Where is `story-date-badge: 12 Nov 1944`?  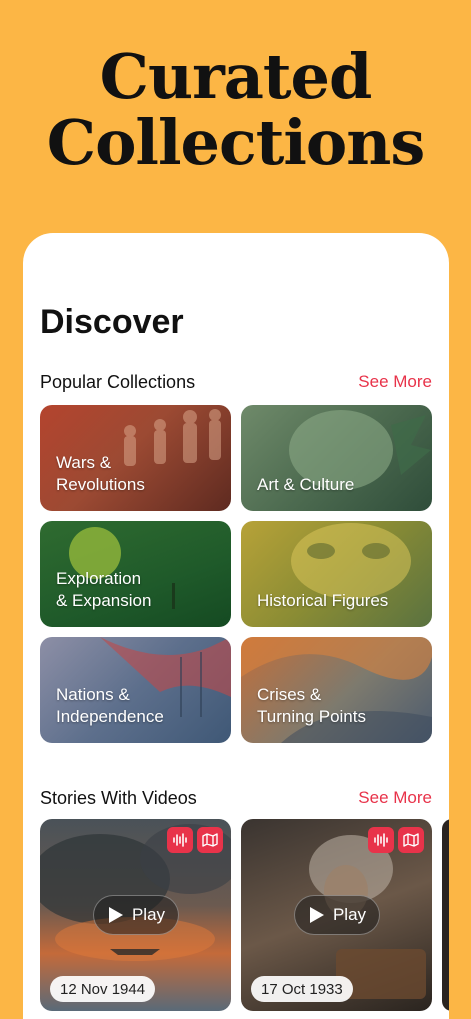
story-date-badge: 12 Nov 1944 is located at coordinates (103, 989).